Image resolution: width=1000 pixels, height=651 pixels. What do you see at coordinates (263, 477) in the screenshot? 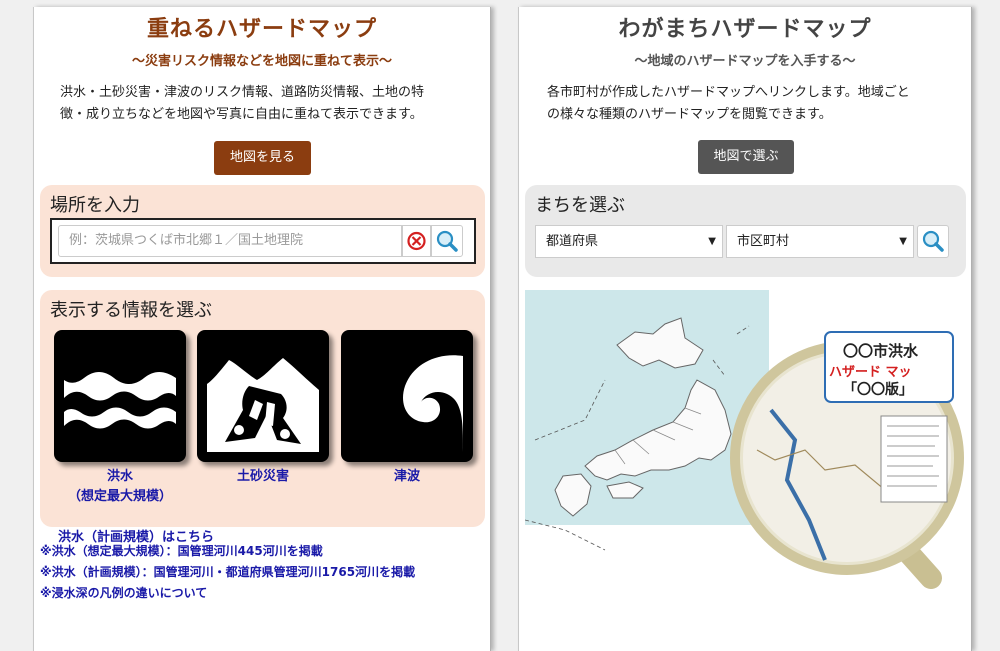
I see `landslide-label: 土砂災害` at bounding box center [263, 477].